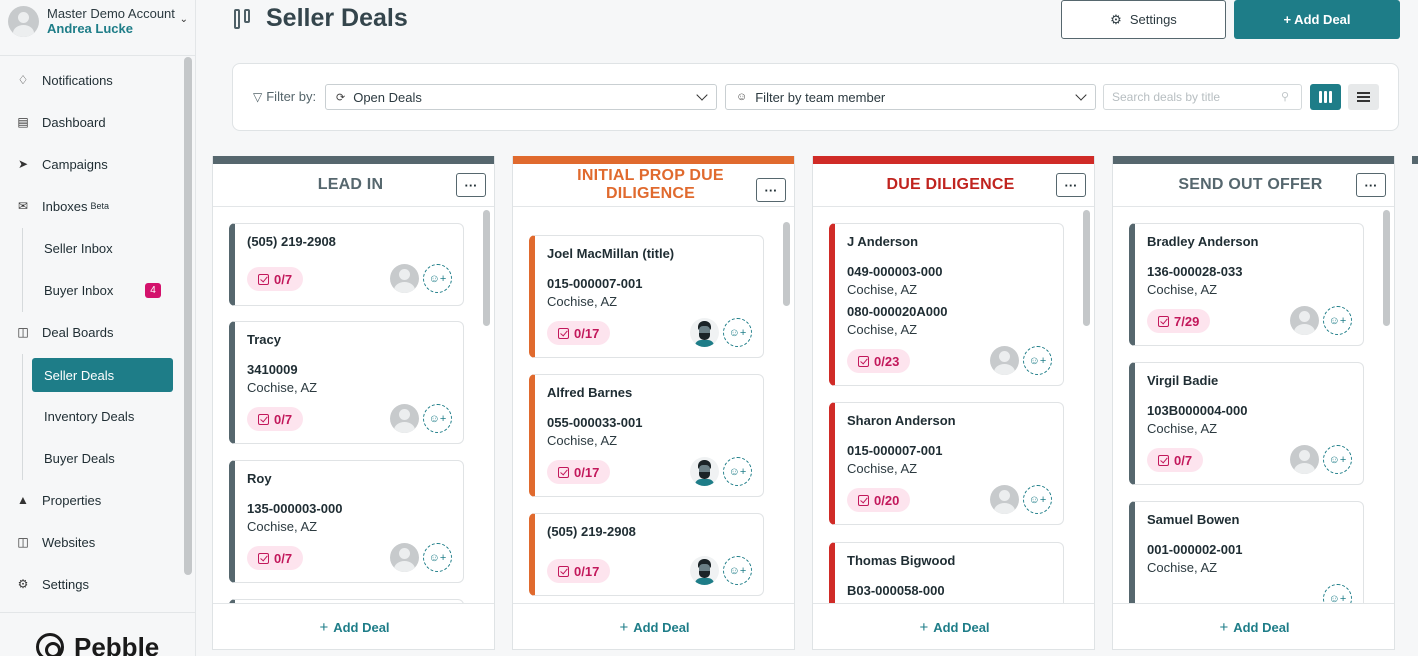 Image resolution: width=1418 pixels, height=656 pixels. Describe the element at coordinates (91, 164) in the screenshot. I see `sidebar-item-campaigns: ➤ Campaigns` at that location.